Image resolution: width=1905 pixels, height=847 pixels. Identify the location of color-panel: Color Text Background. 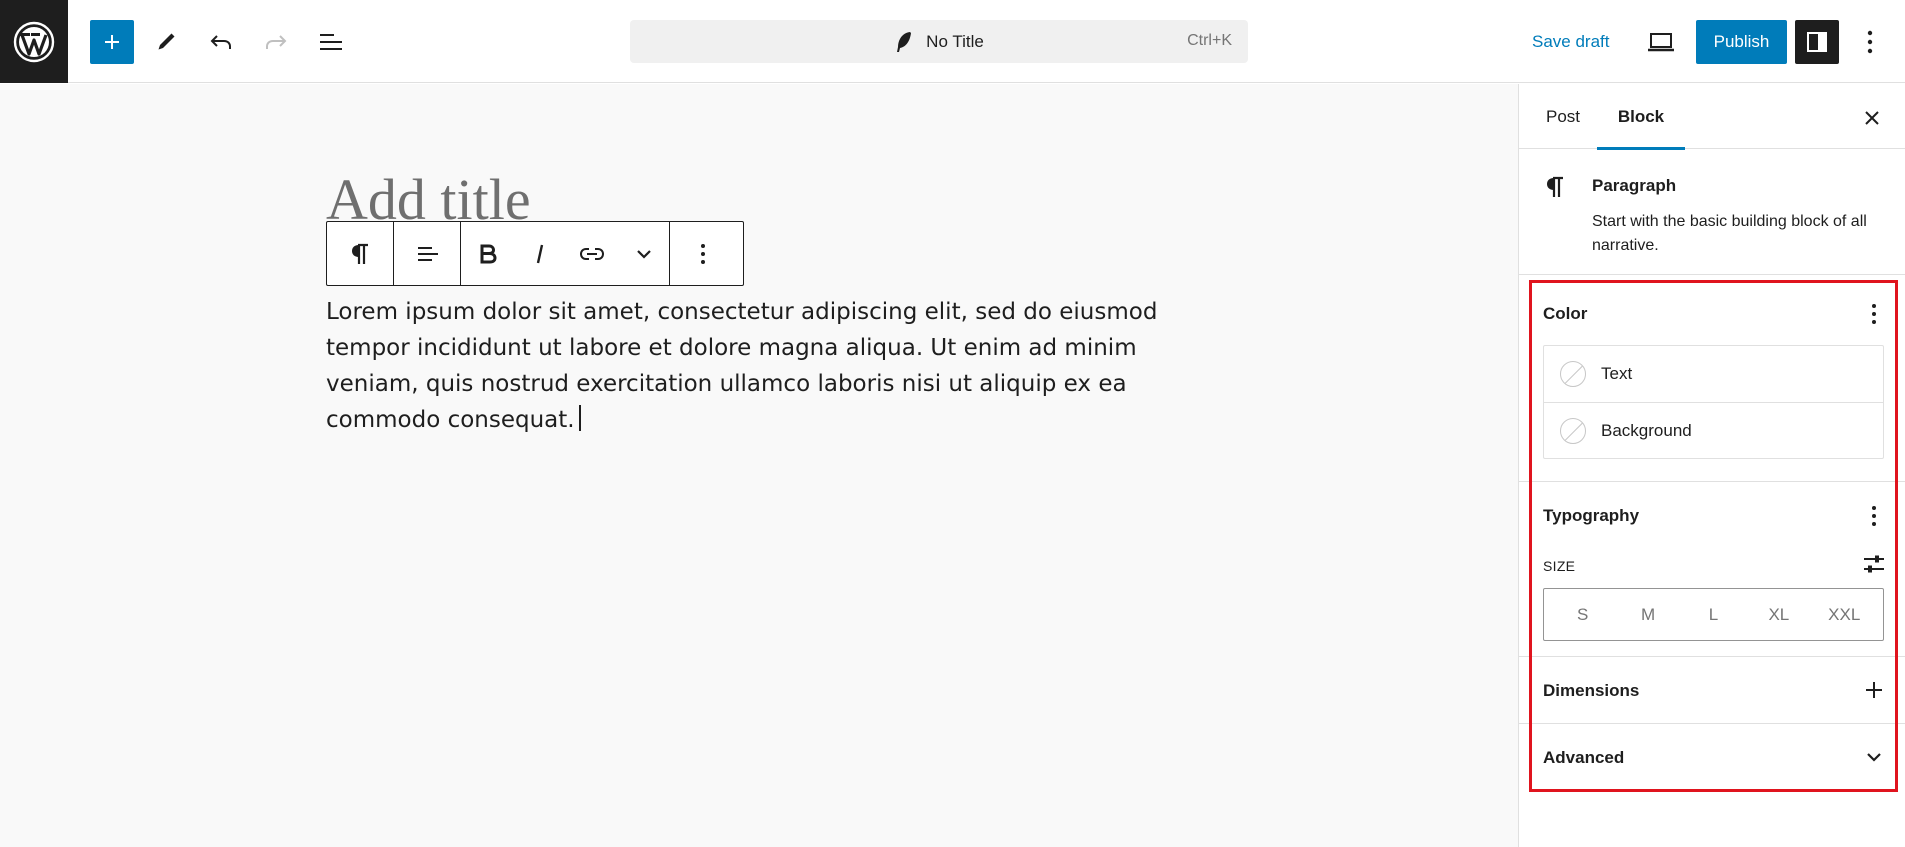
(1712, 381).